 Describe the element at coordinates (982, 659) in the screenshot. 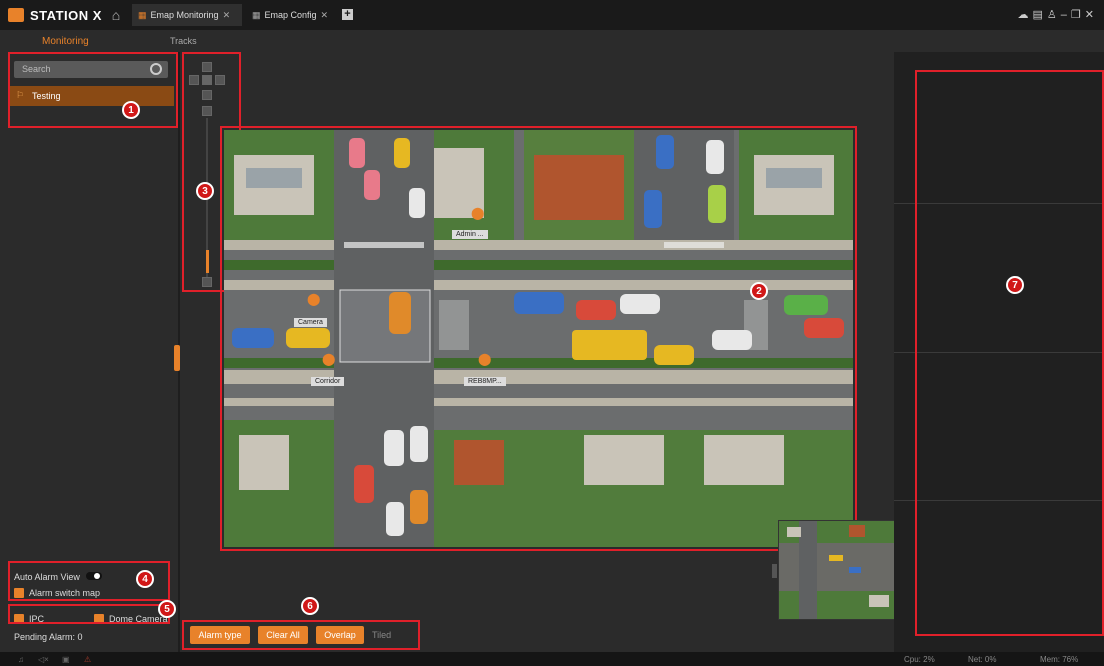

I see `net-usage: Net: 0%` at that location.